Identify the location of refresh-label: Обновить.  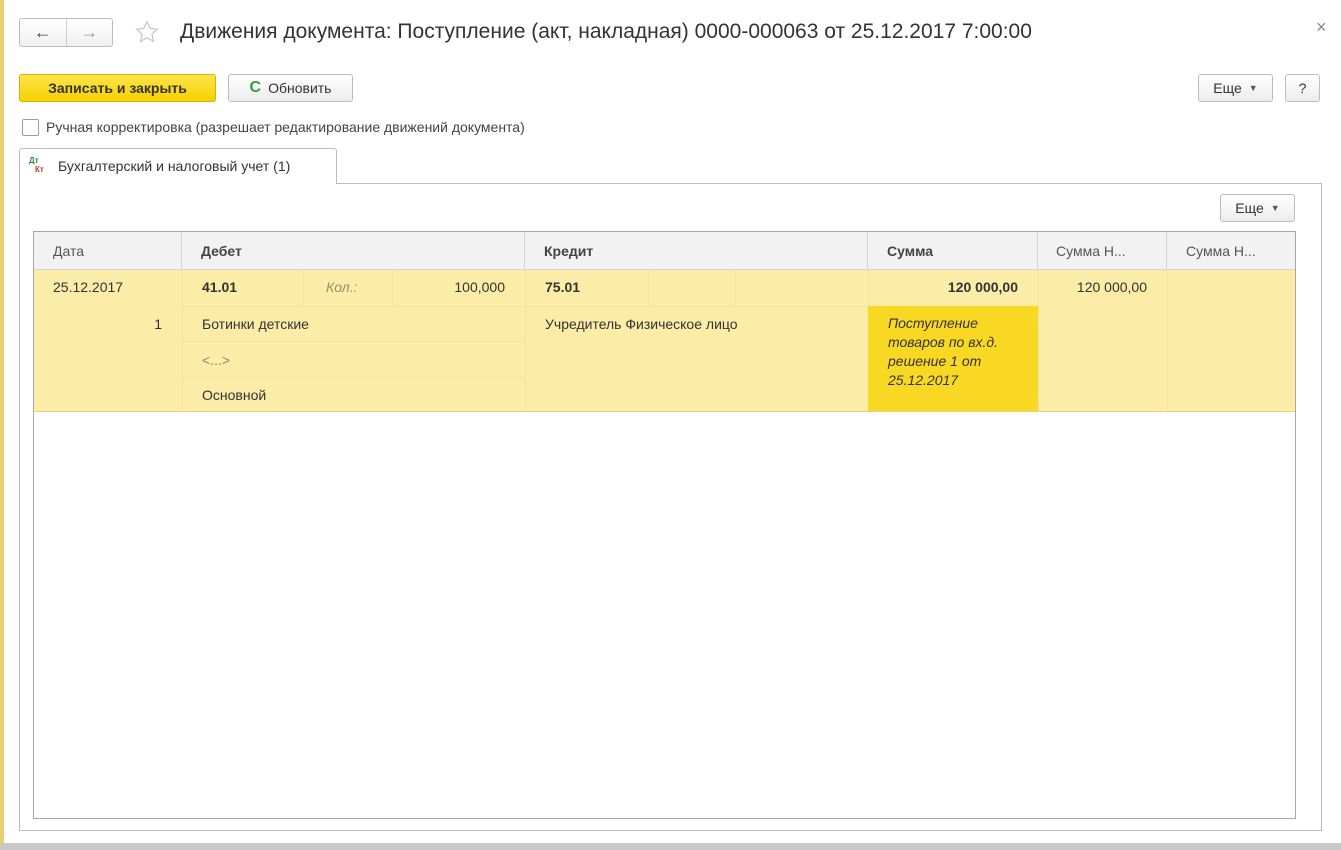
(300, 88).